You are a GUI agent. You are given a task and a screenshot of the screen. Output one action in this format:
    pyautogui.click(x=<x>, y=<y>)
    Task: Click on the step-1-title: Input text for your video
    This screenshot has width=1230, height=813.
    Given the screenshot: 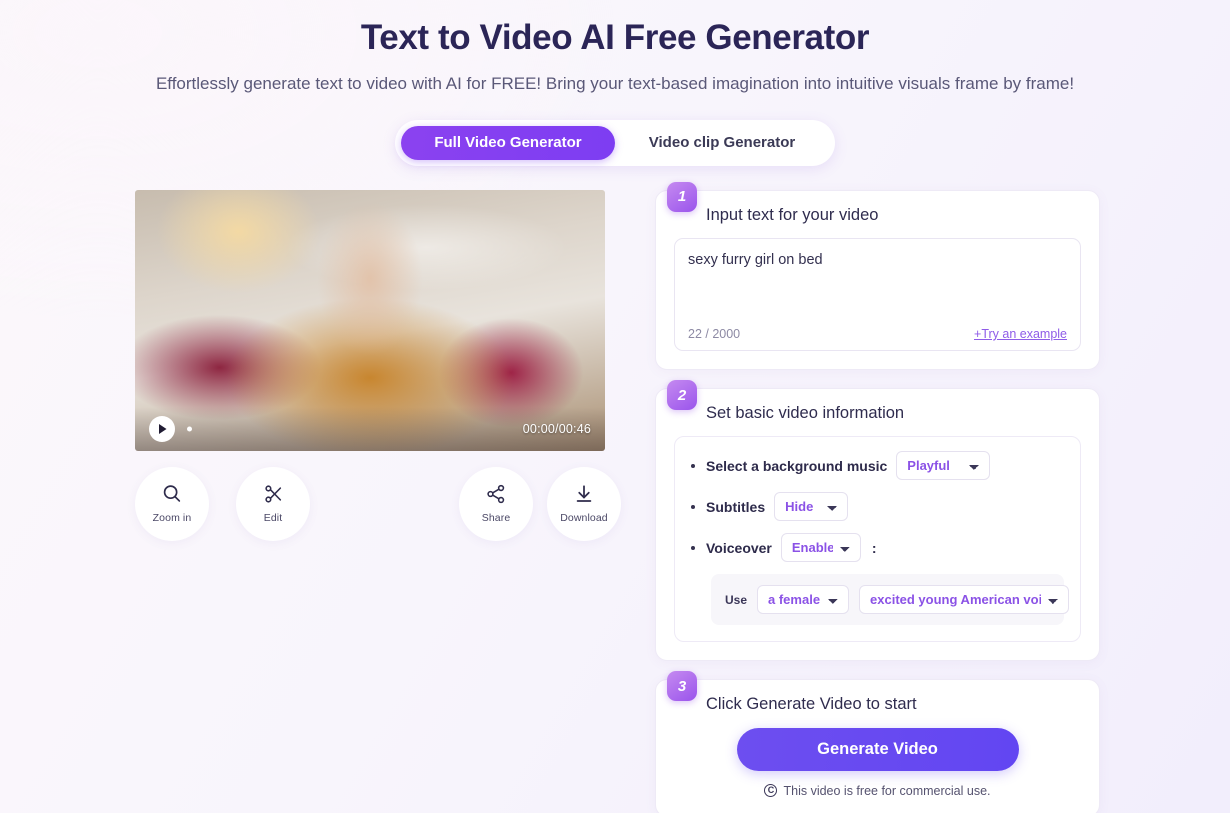 What is the action you would take?
    pyautogui.click(x=792, y=214)
    